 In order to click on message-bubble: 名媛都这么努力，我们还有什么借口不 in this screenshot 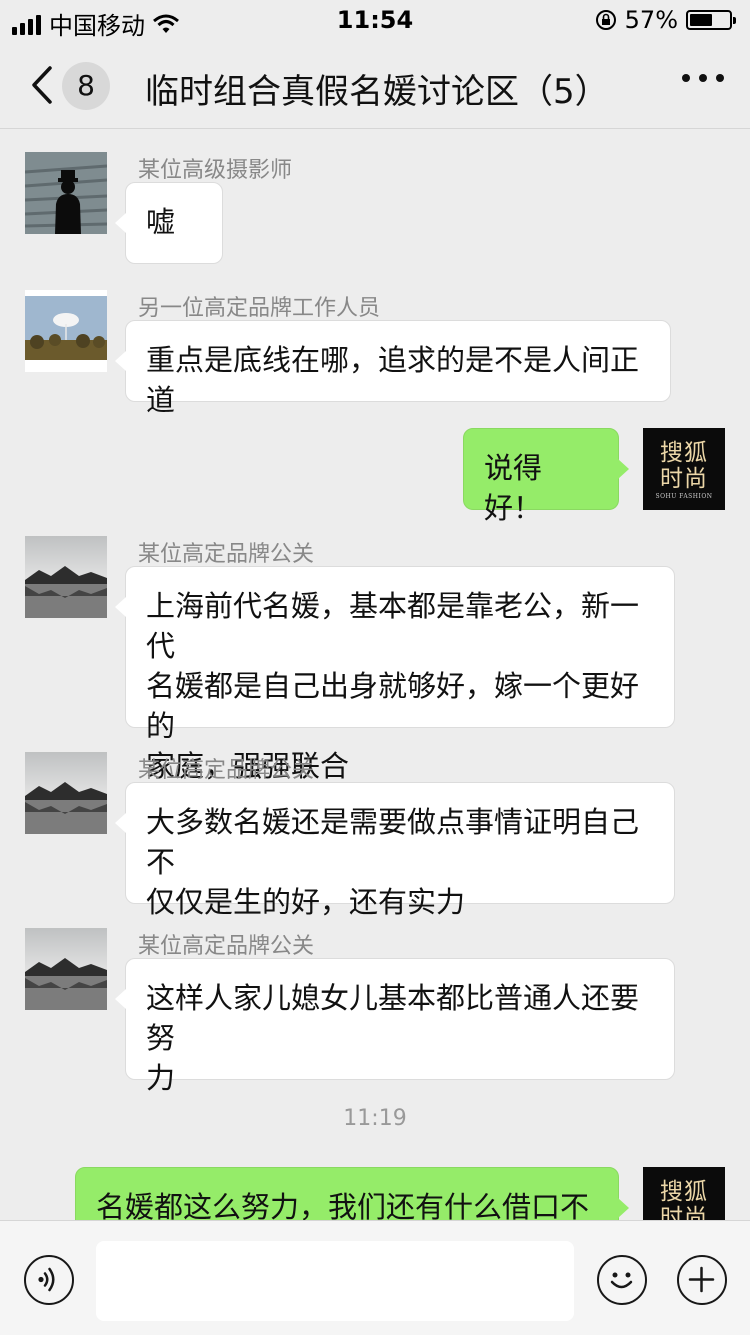, I will do `click(352, 1193)`.